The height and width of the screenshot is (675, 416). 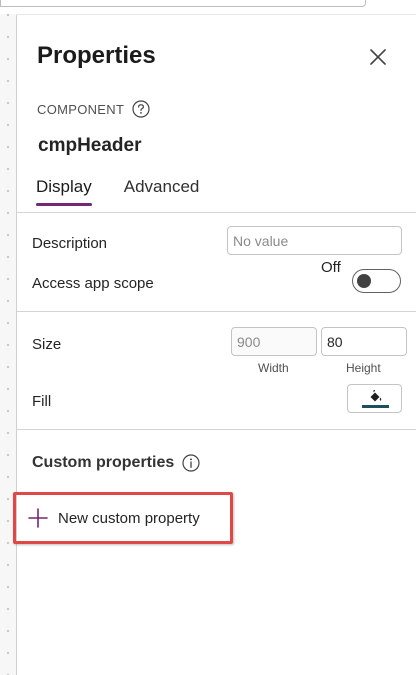 I want to click on fill-color-button, so click(x=374, y=398).